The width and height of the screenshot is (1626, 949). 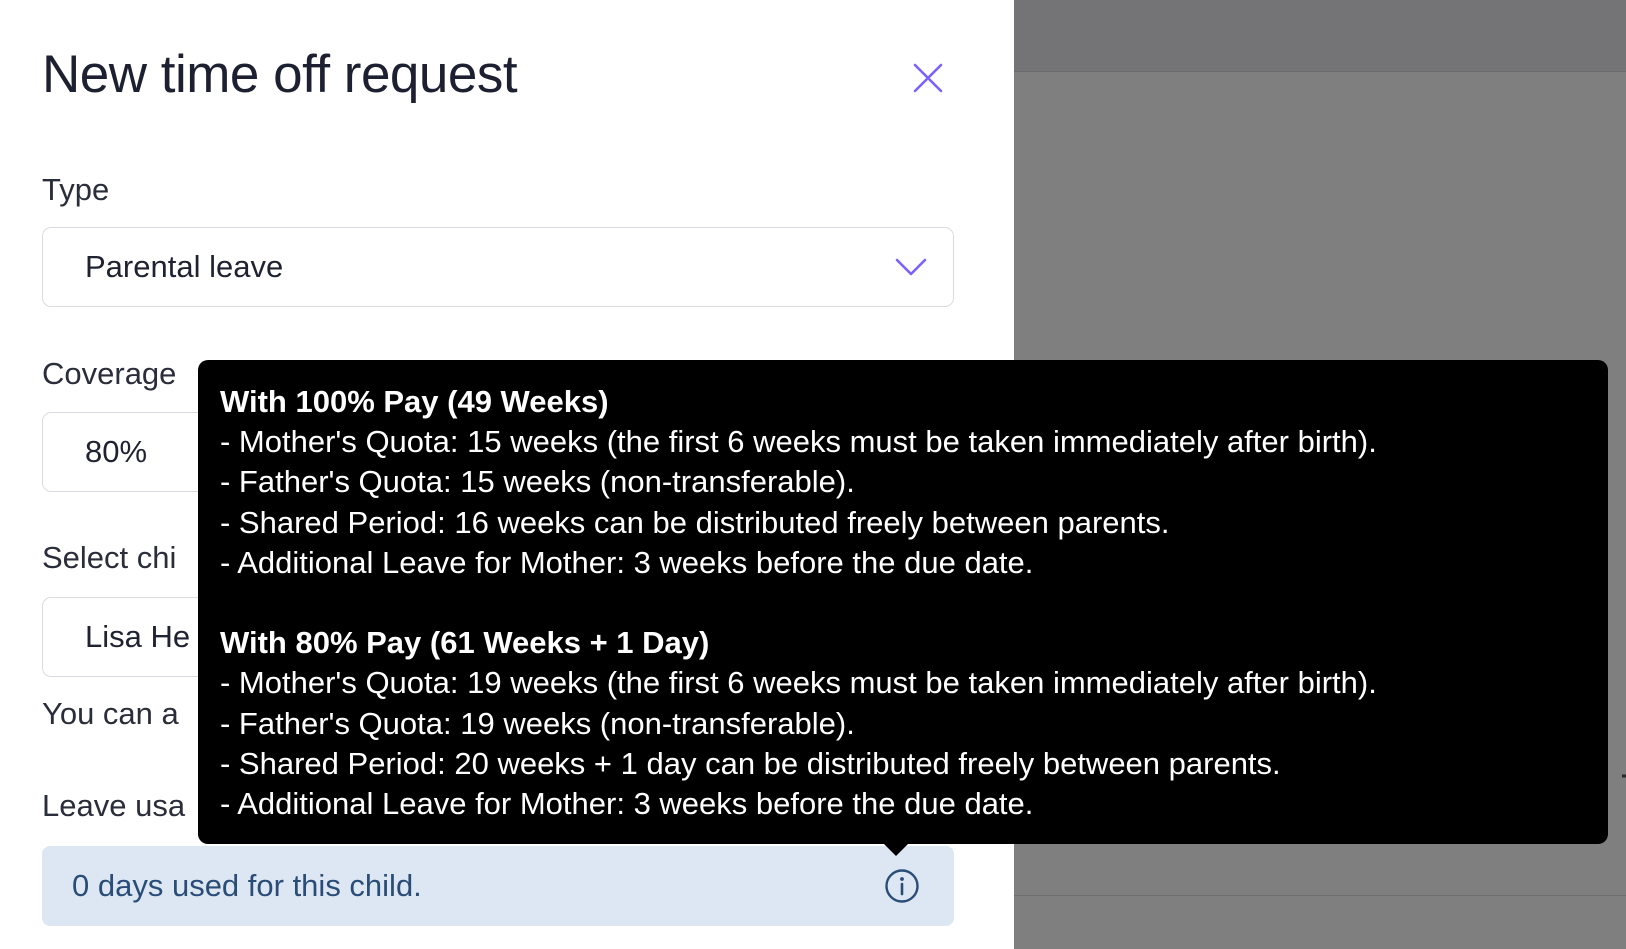 What do you see at coordinates (911, 267) in the screenshot?
I see `chevron-down-icon` at bounding box center [911, 267].